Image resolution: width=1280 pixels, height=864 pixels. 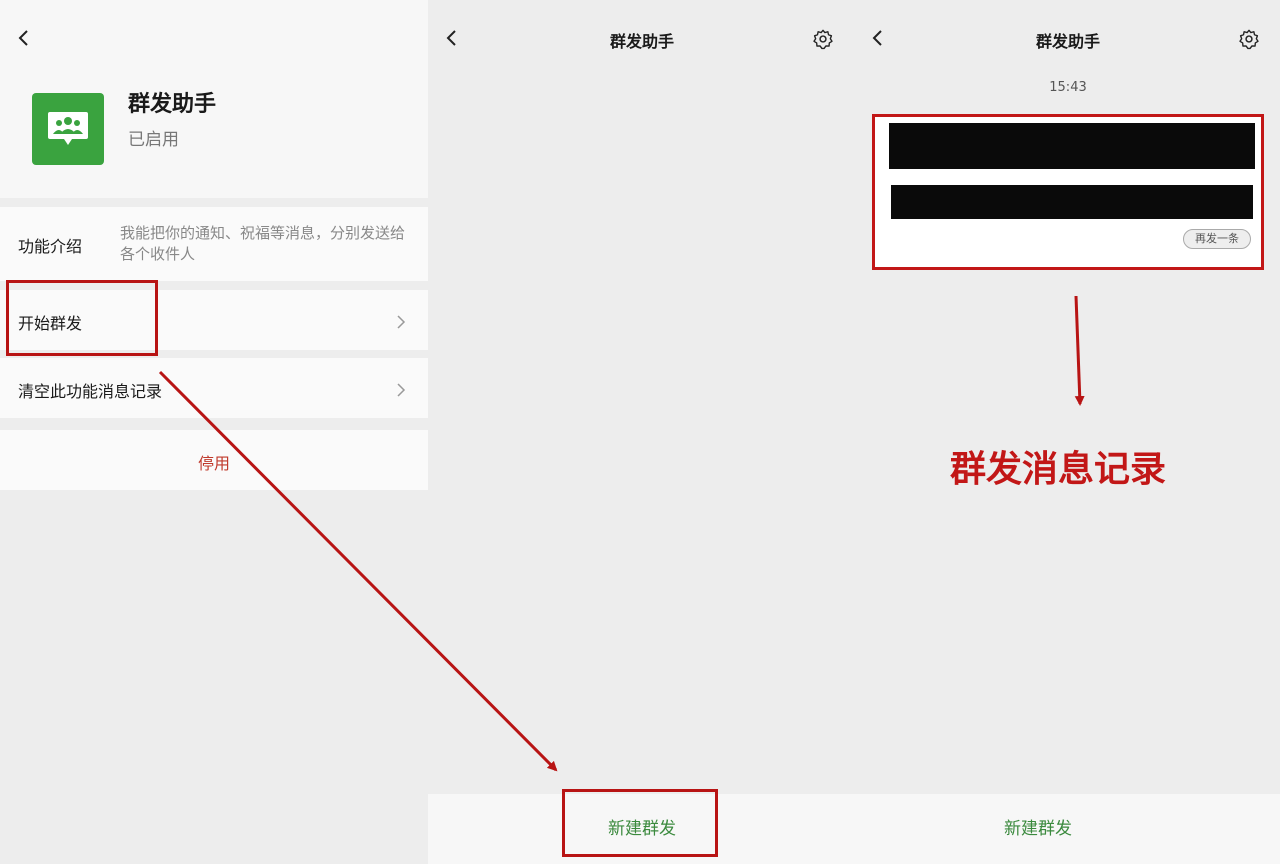 What do you see at coordinates (1068, 87) in the screenshot?
I see `message-timestamp: 15:43` at bounding box center [1068, 87].